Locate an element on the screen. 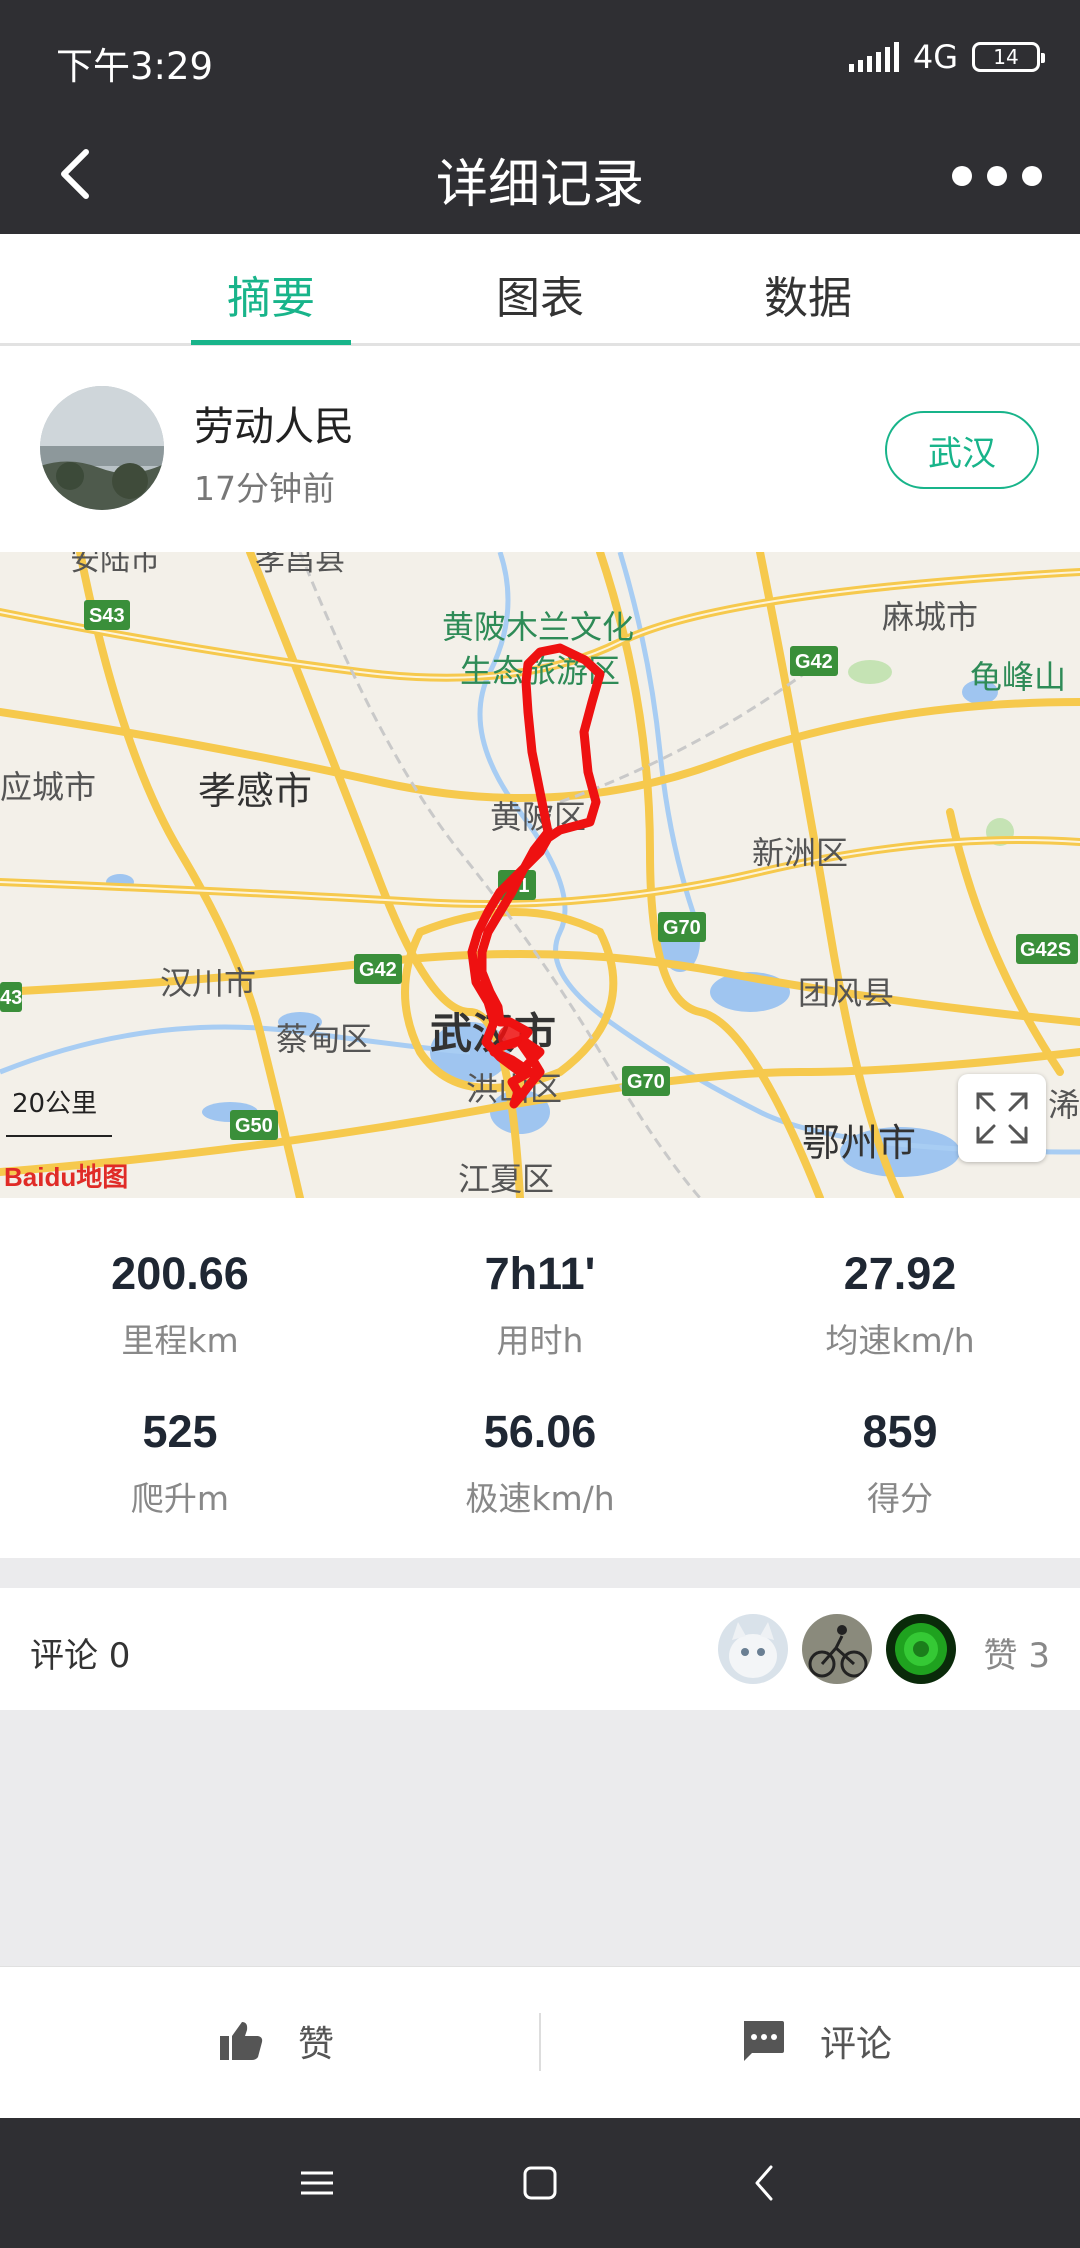 The height and width of the screenshot is (2248, 1080). svg-text: 43 is located at coordinates (11, 998).